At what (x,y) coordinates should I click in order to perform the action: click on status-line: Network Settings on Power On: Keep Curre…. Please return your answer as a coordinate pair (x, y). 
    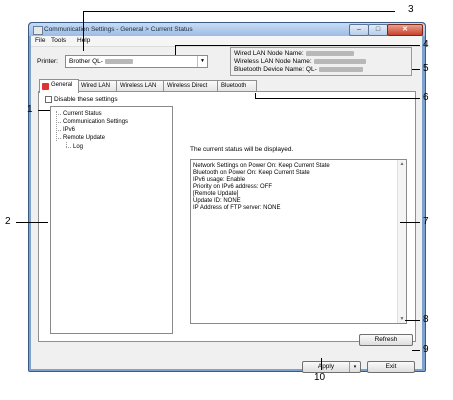
    Looking at the image, I should click on (261, 166).